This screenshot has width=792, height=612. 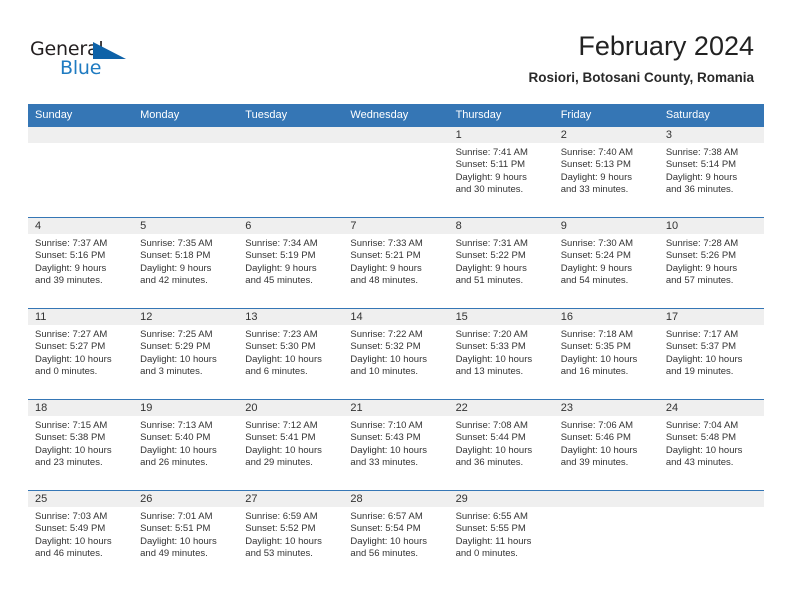 I want to click on daylight-text: and 23 minutes., so click(x=69, y=463).